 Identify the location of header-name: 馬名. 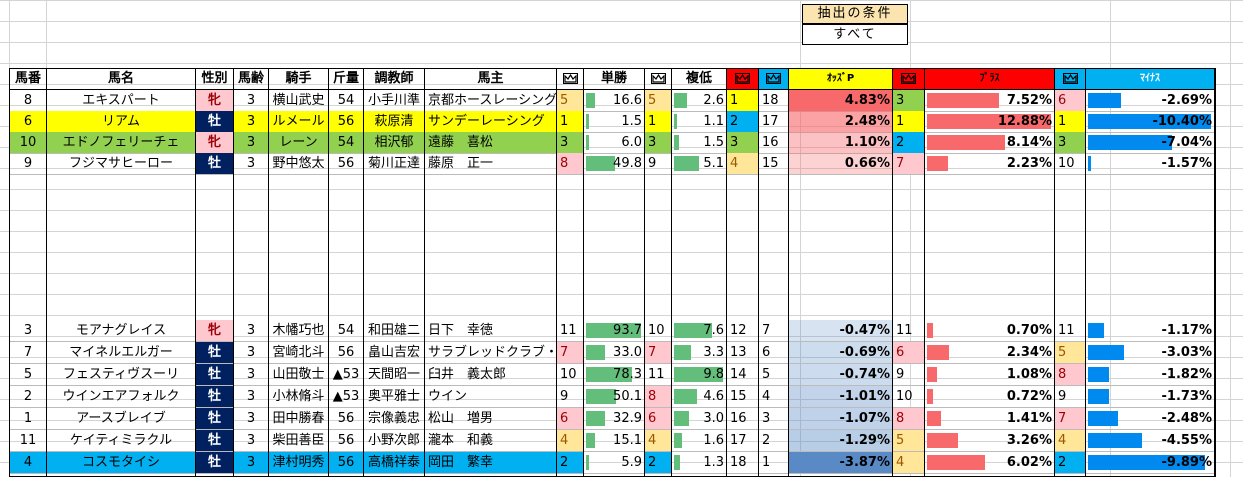
(121, 79).